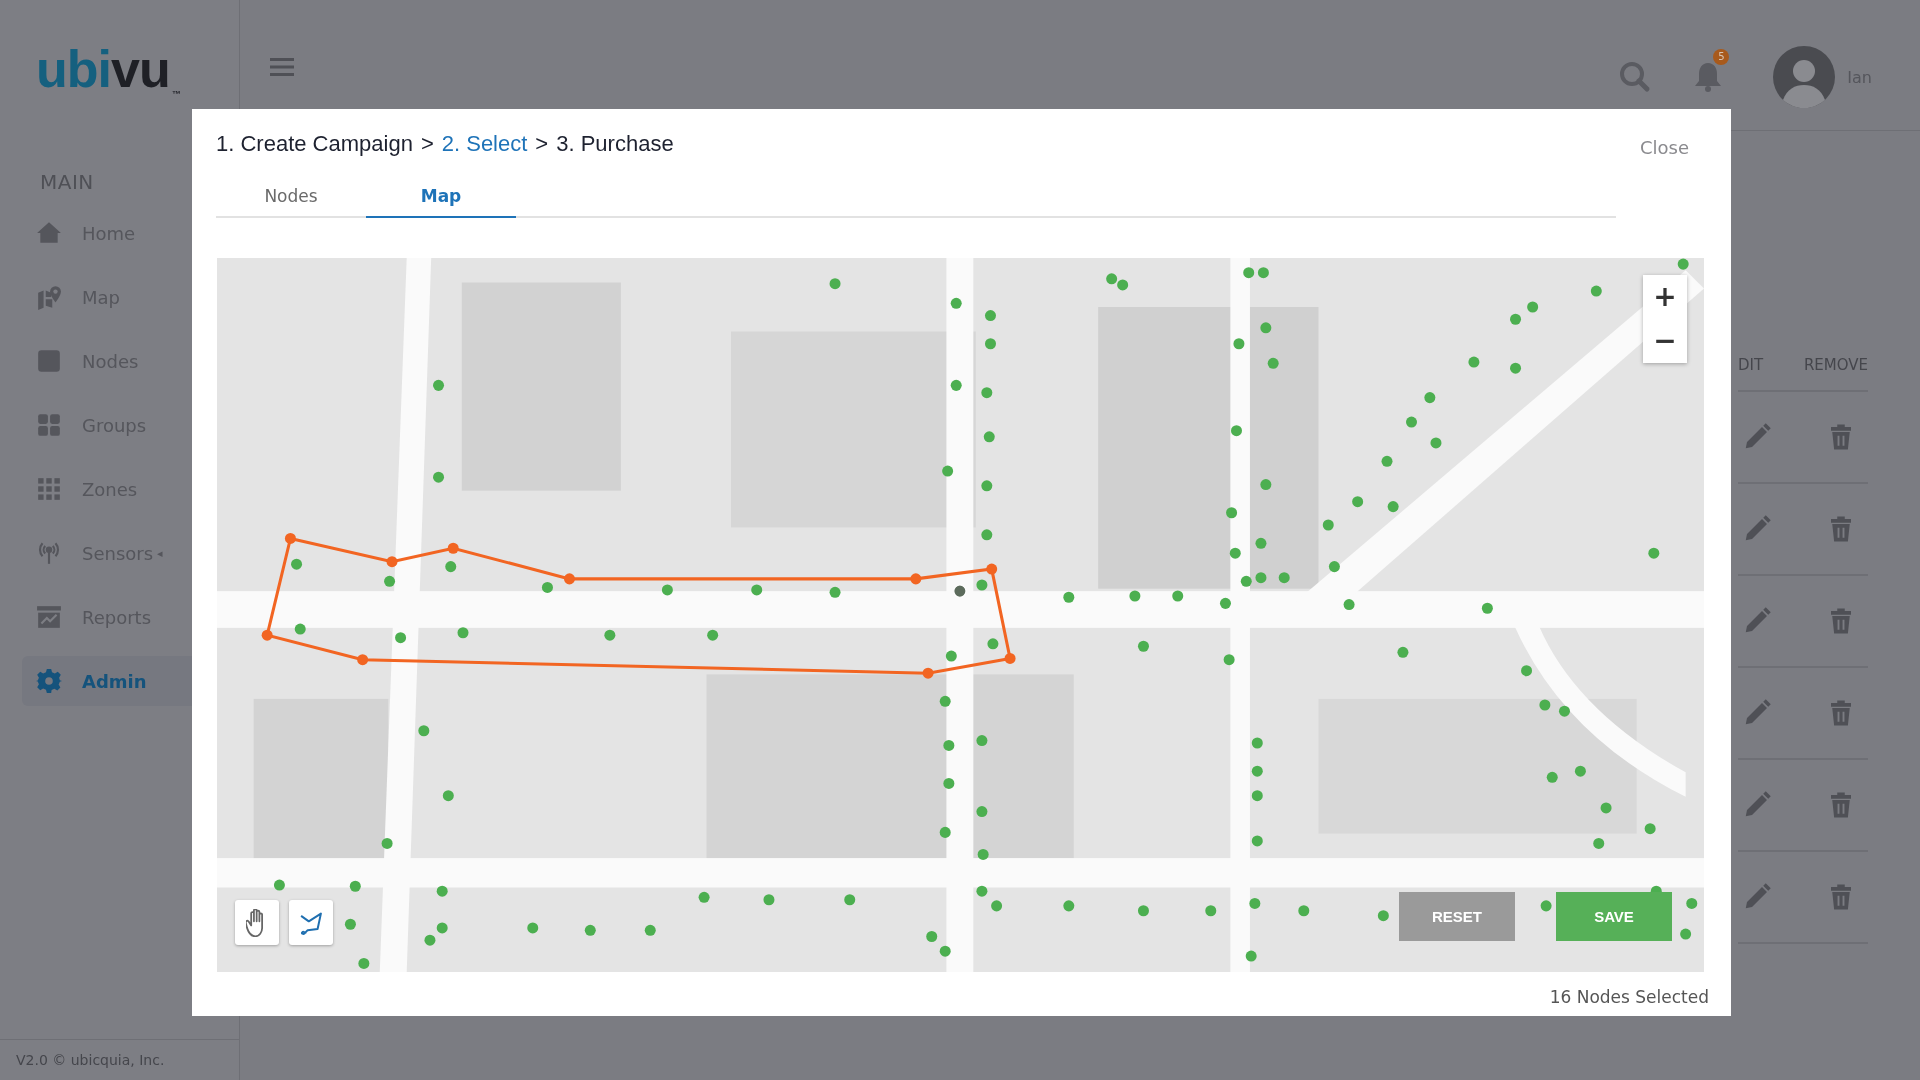 The width and height of the screenshot is (1920, 1080). Describe the element at coordinates (1629, 997) in the screenshot. I see `selection-count: 16 Nodes Selected` at that location.